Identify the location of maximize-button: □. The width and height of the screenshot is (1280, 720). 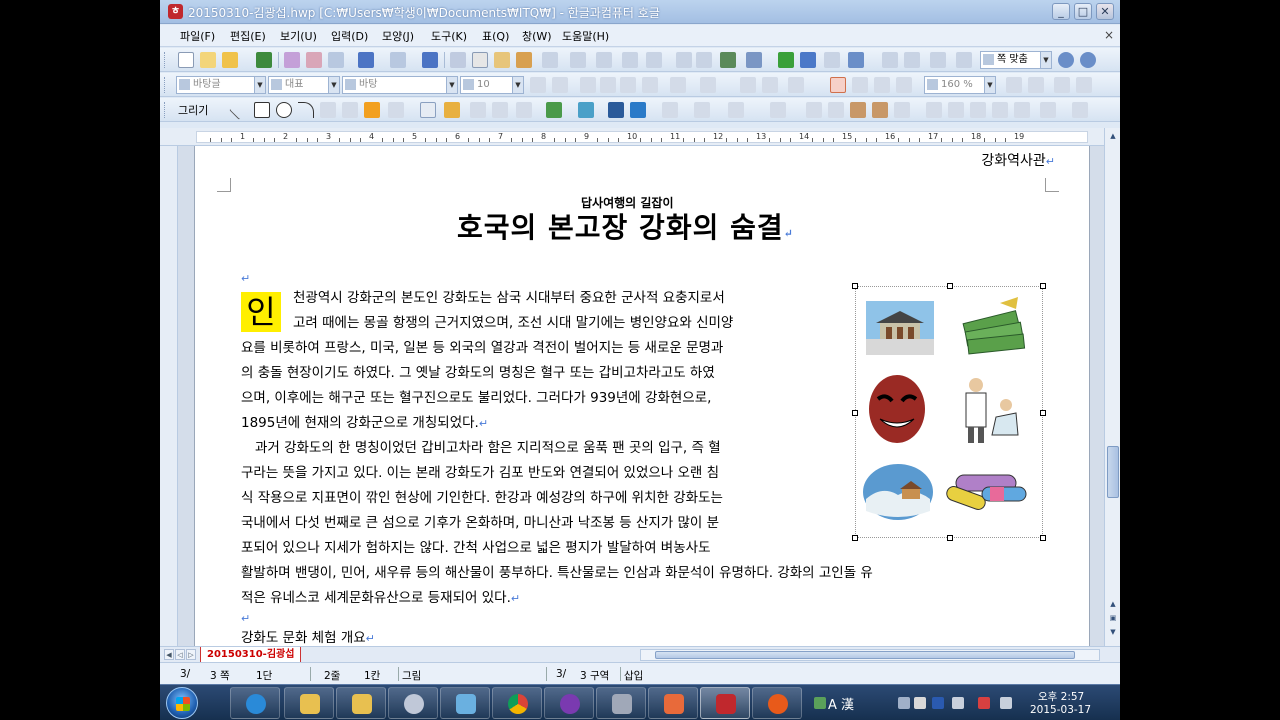
(1083, 11).